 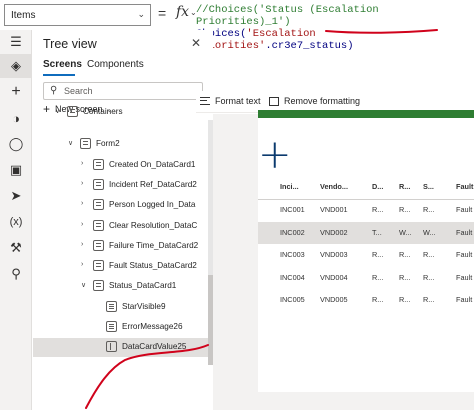 What do you see at coordinates (334, 209) in the screenshot?
I see `table-cell: VND001` at bounding box center [334, 209].